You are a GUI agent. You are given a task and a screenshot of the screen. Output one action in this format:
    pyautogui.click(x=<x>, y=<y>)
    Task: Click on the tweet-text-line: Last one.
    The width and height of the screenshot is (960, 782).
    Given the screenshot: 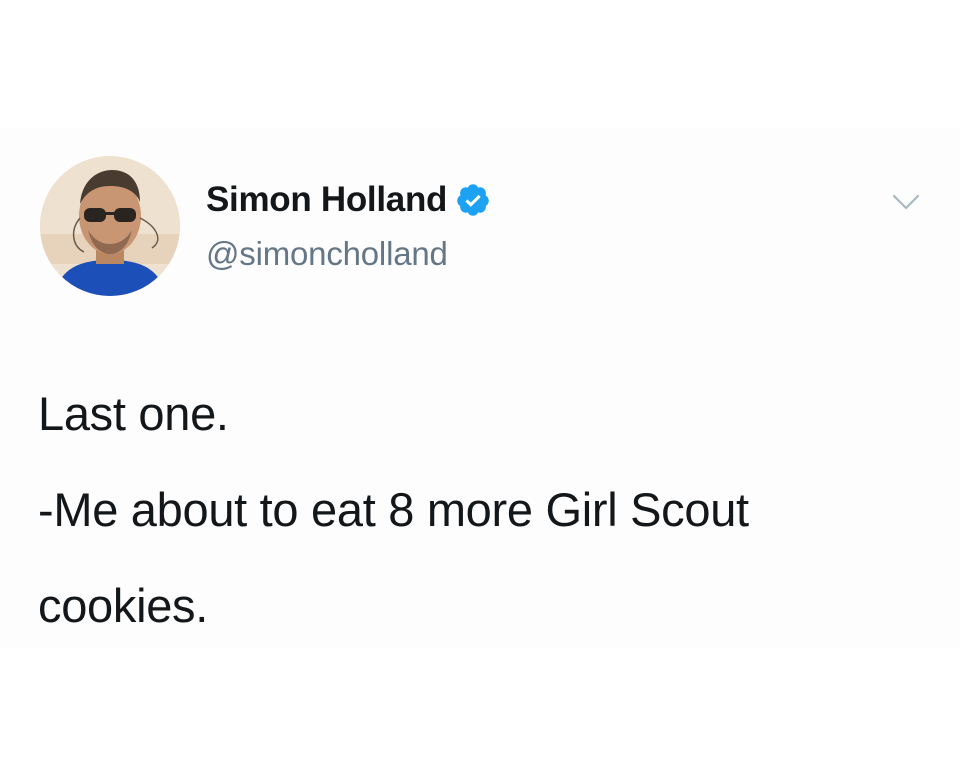 What is the action you would take?
    pyautogui.click(x=133, y=413)
    